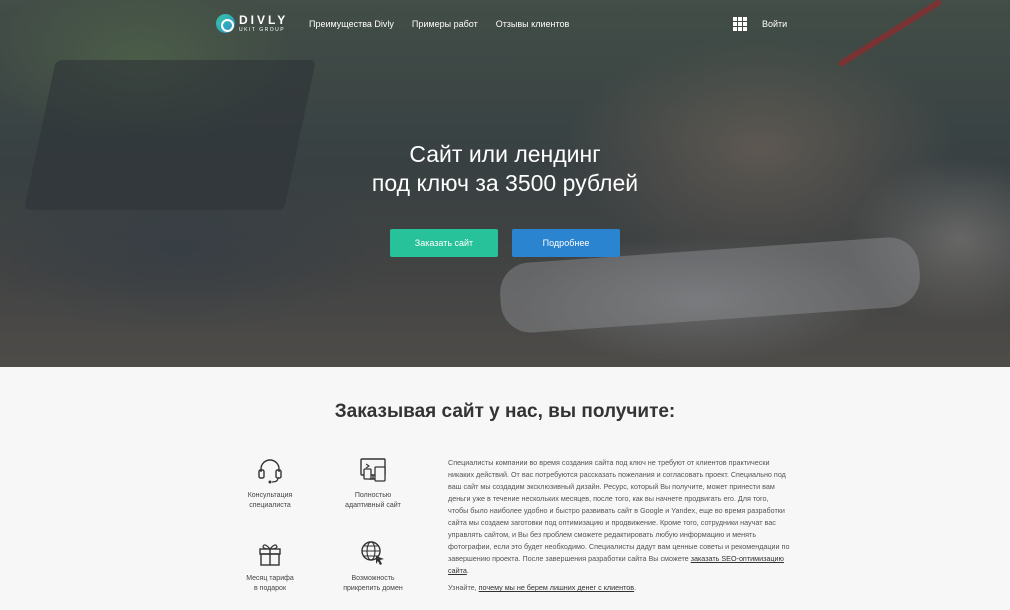  Describe the element at coordinates (270, 495) in the screenshot. I see `feature-consultation-line1: Консультация` at that location.